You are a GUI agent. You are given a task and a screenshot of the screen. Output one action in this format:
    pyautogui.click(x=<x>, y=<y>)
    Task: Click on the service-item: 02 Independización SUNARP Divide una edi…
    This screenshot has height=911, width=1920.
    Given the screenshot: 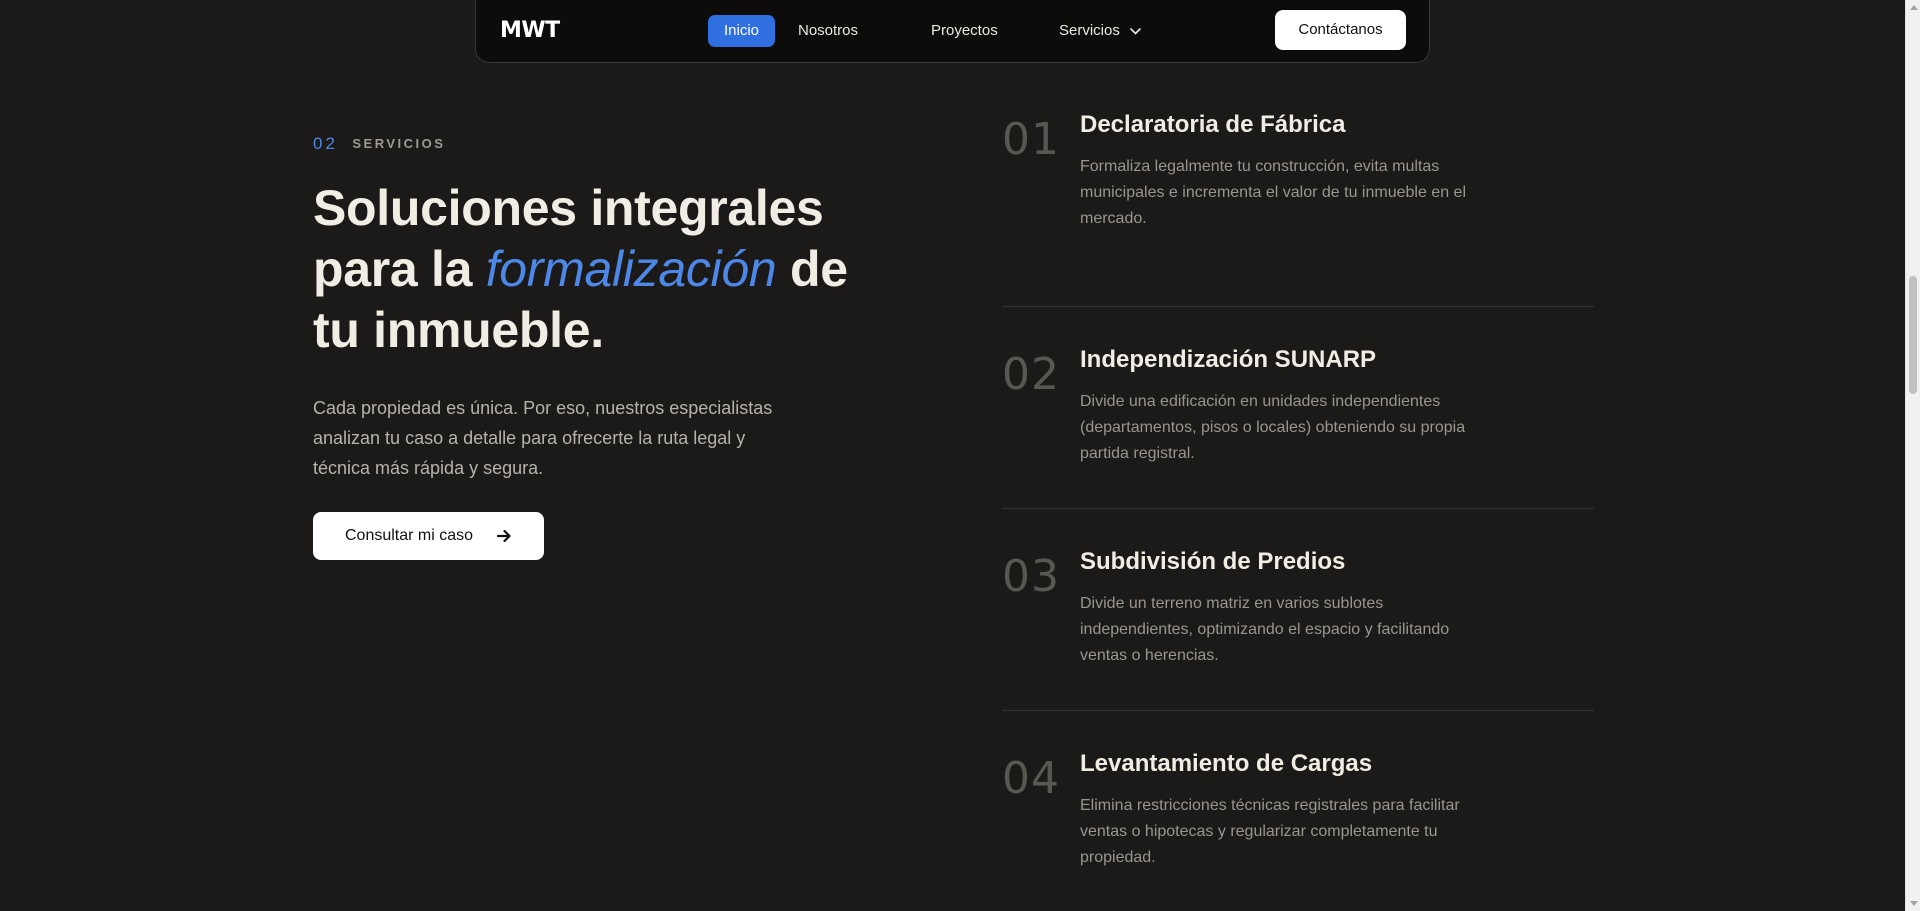 What is the action you would take?
    pyautogui.click(x=1298, y=408)
    